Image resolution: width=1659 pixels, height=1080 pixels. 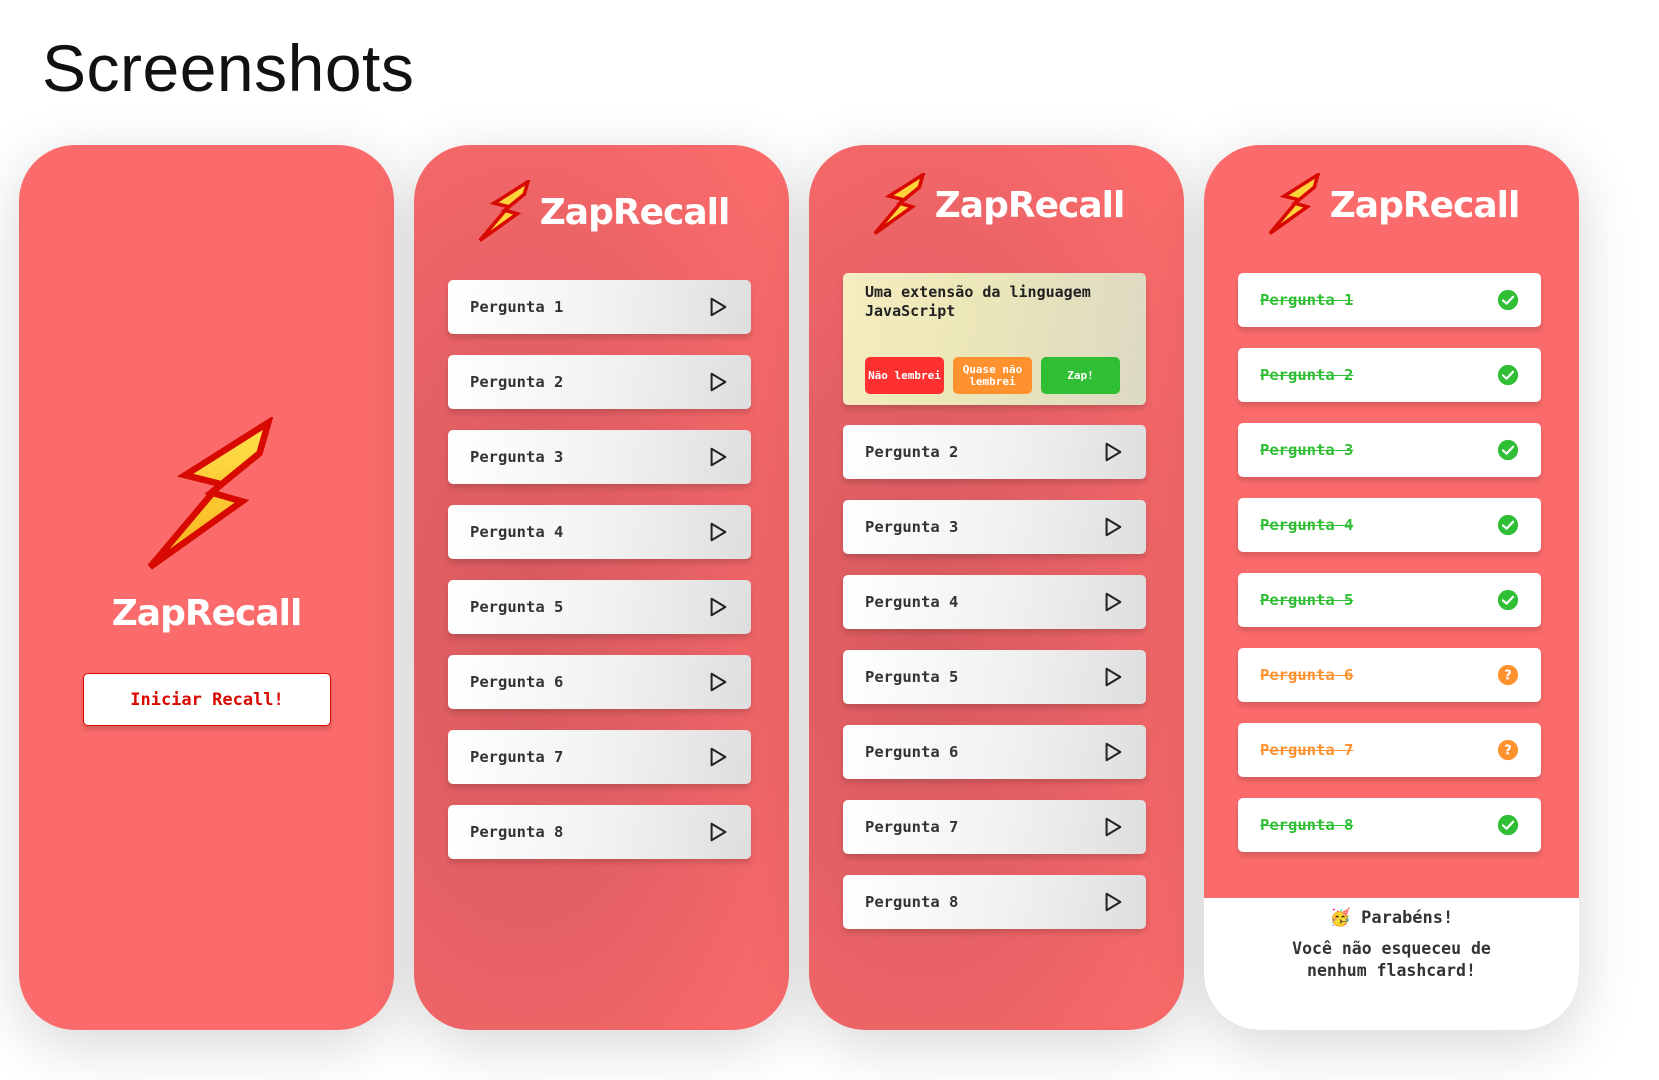 I want to click on flashcard-result: Pergunta 8, so click(x=1389, y=825).